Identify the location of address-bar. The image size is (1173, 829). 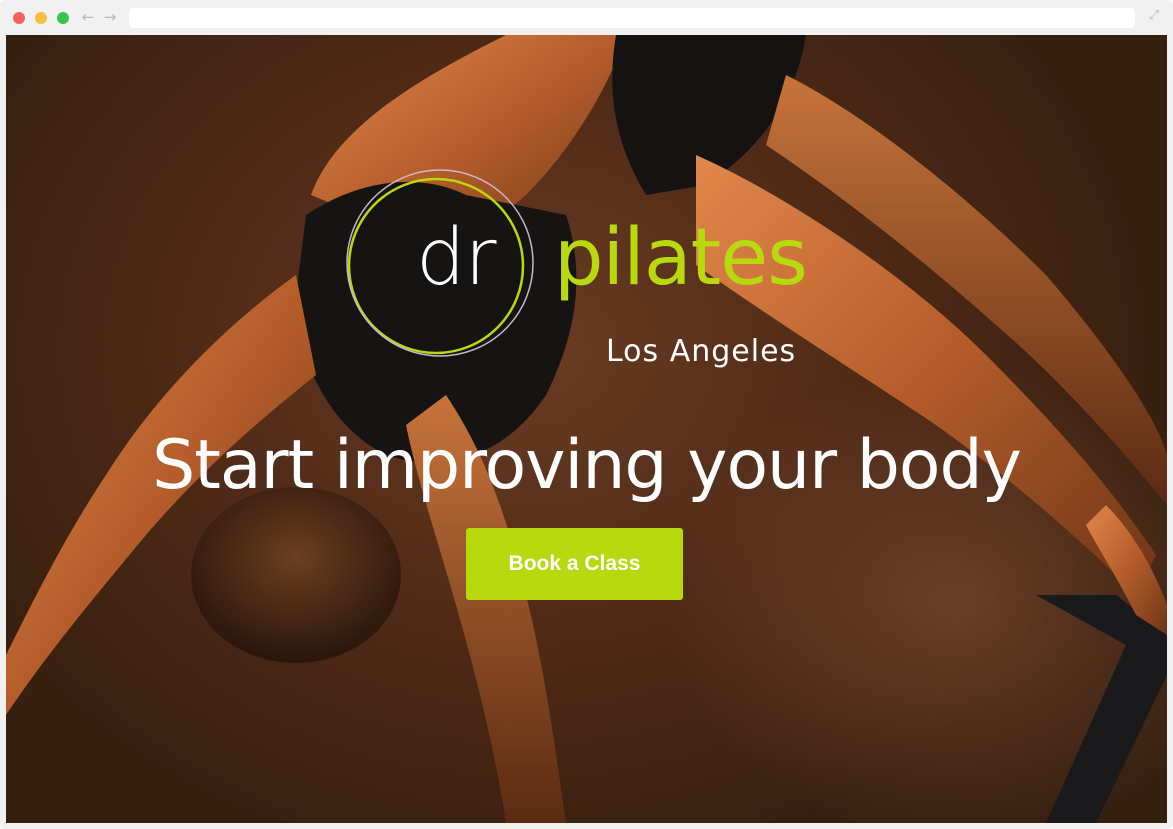
(632, 18).